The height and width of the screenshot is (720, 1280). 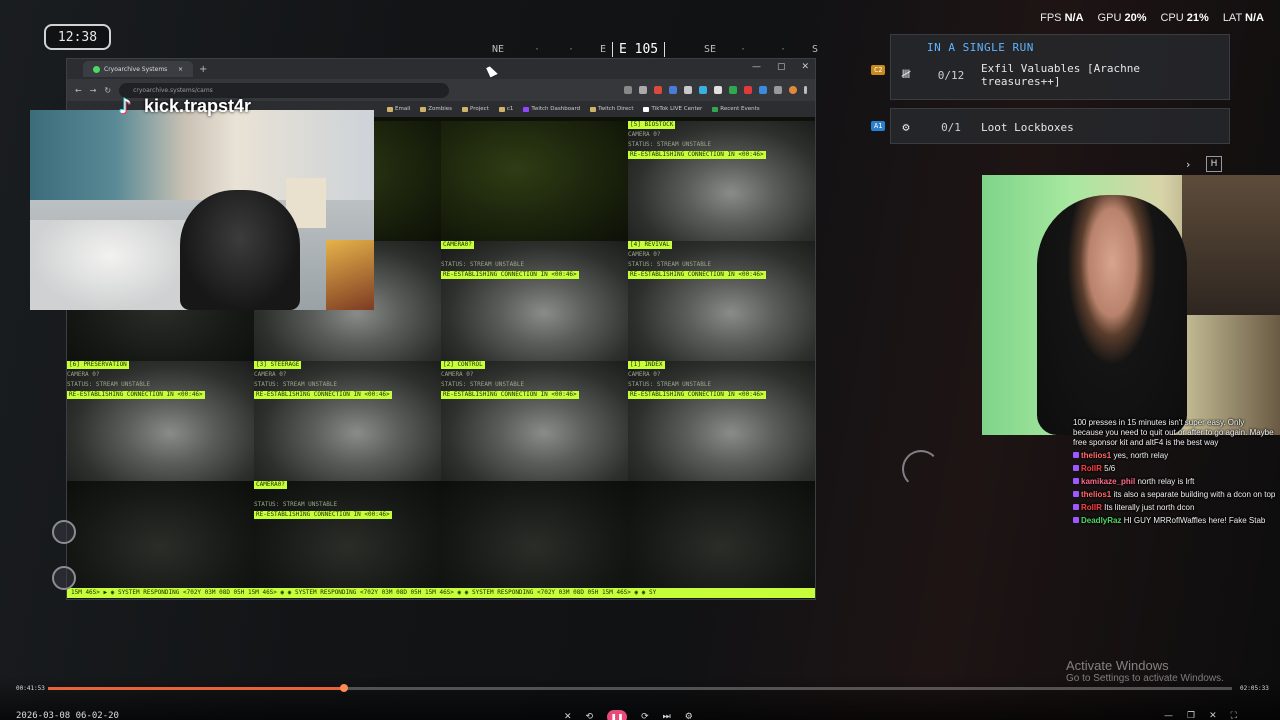 I want to click on streamer-figure, so click(x=240, y=250).